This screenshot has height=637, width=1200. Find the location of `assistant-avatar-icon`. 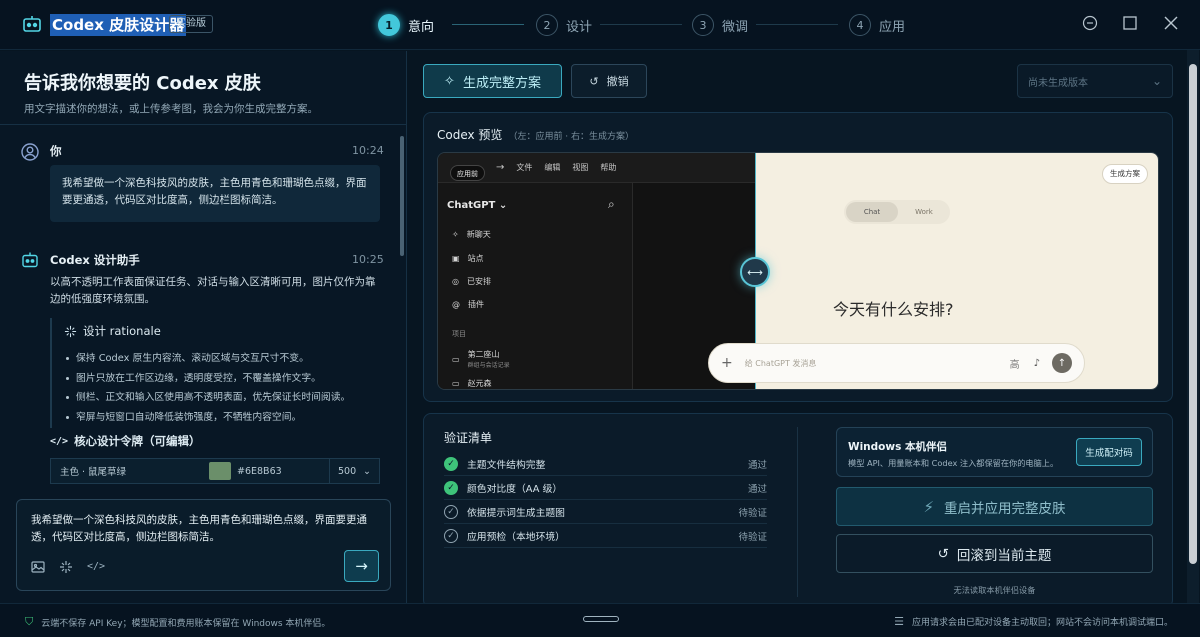

assistant-avatar-icon is located at coordinates (30, 260).